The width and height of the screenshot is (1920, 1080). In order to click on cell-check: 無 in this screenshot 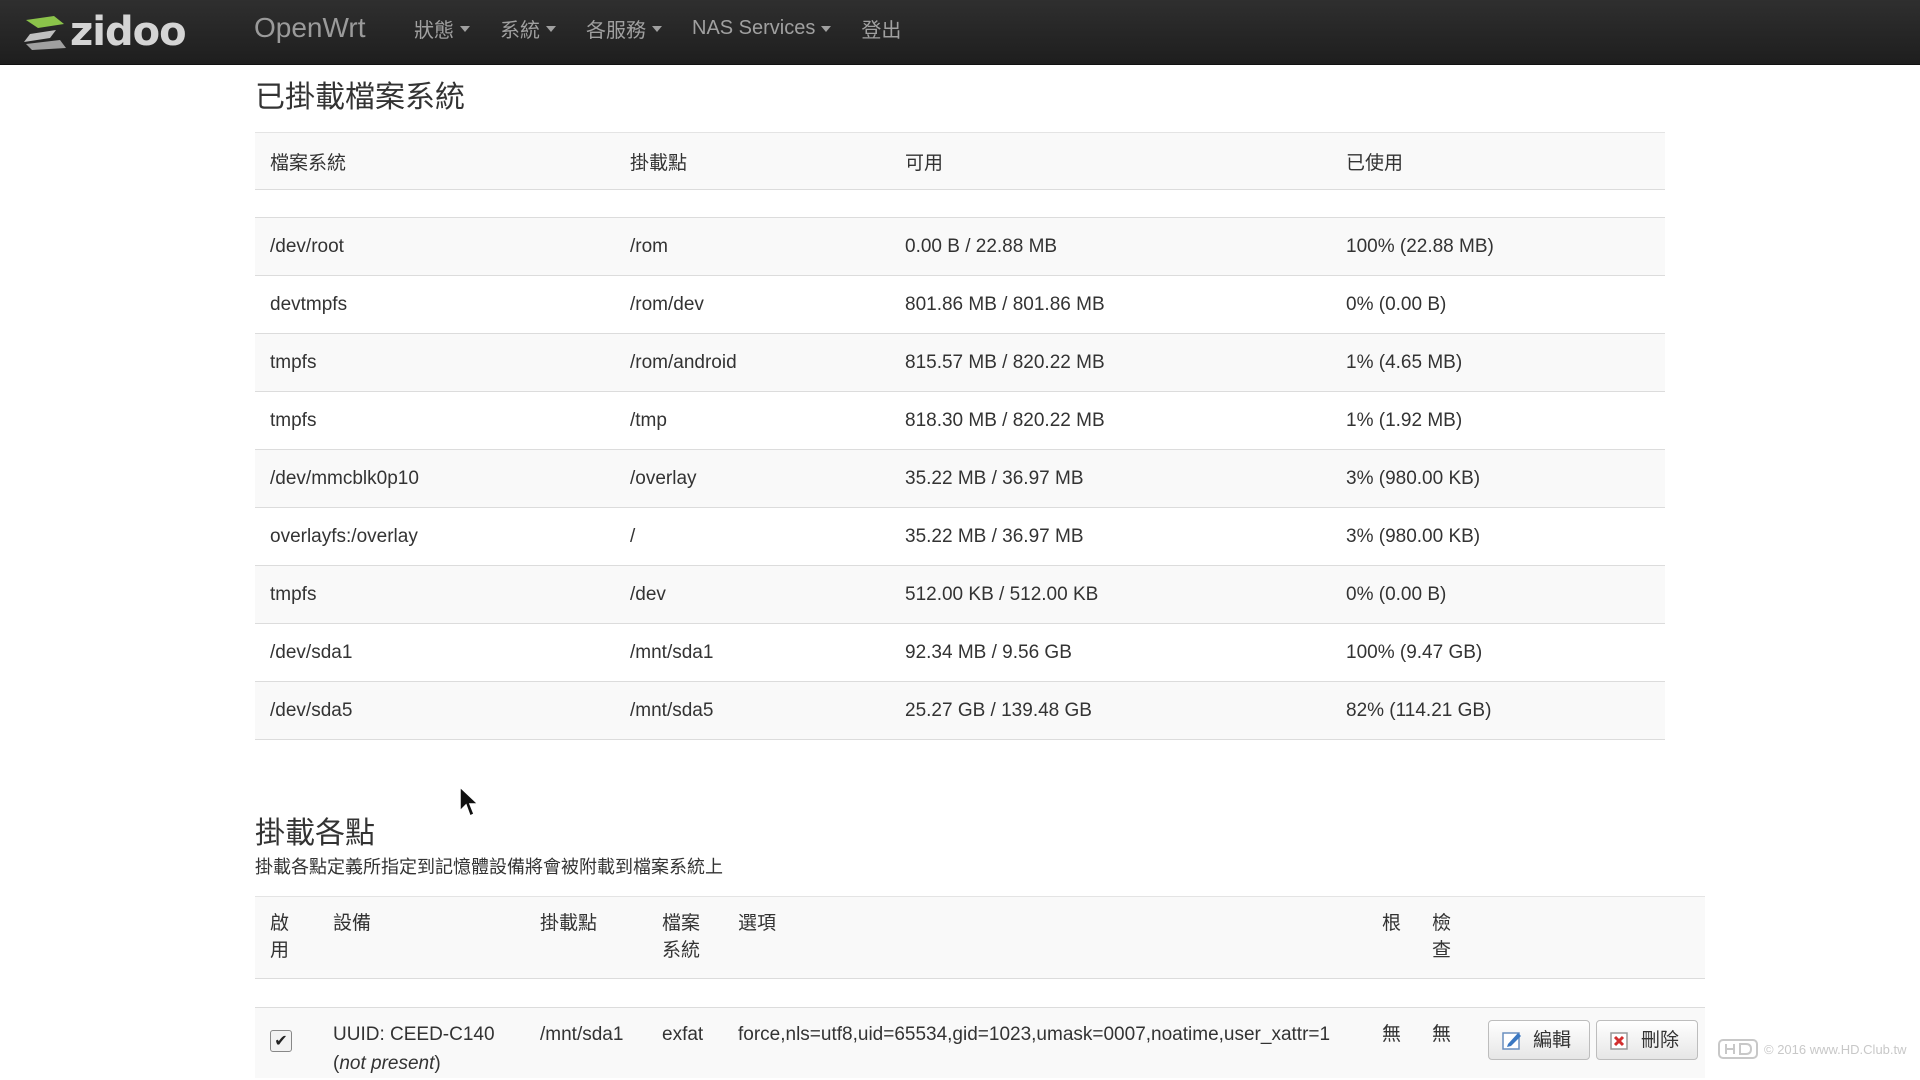, I will do `click(1442, 1042)`.